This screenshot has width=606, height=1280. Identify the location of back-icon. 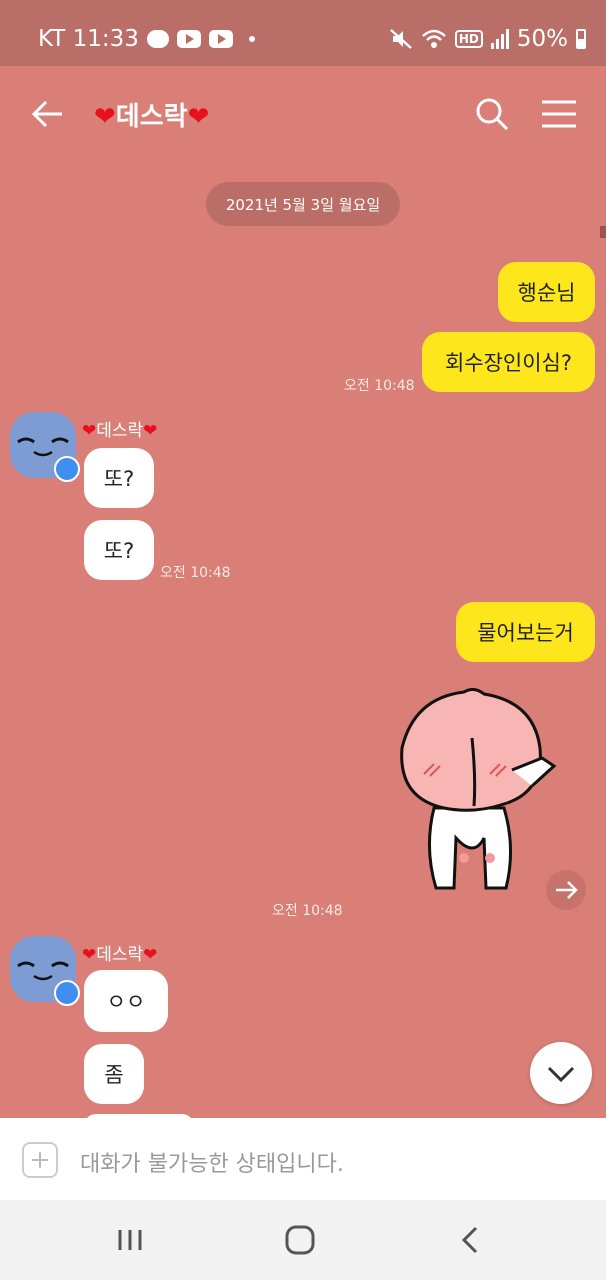
(470, 1240).